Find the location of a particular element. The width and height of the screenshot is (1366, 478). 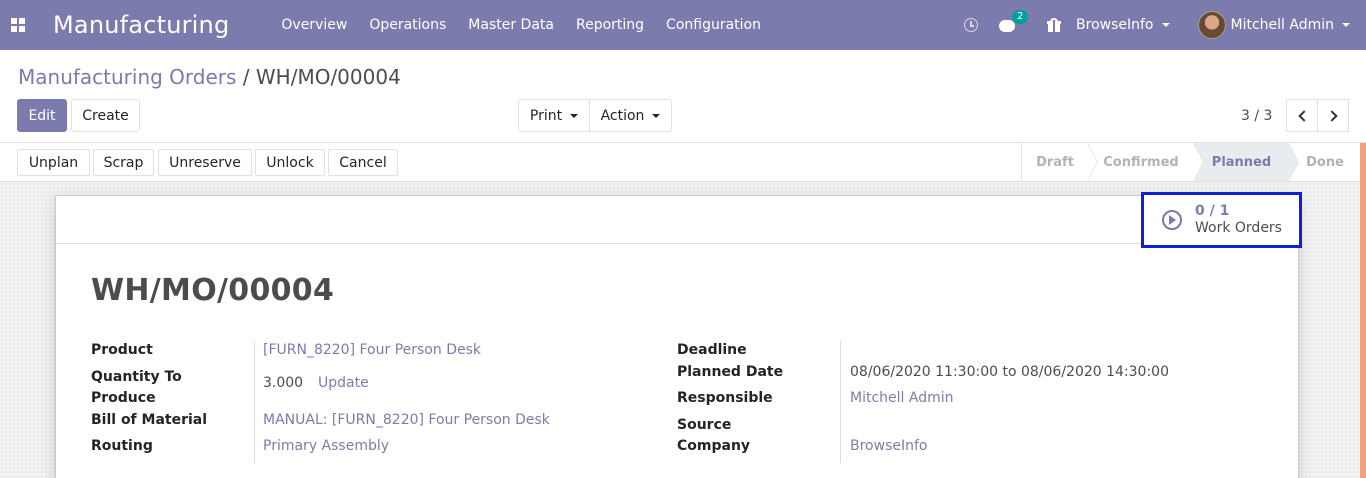

print-dropdown: Print is located at coordinates (554, 115).